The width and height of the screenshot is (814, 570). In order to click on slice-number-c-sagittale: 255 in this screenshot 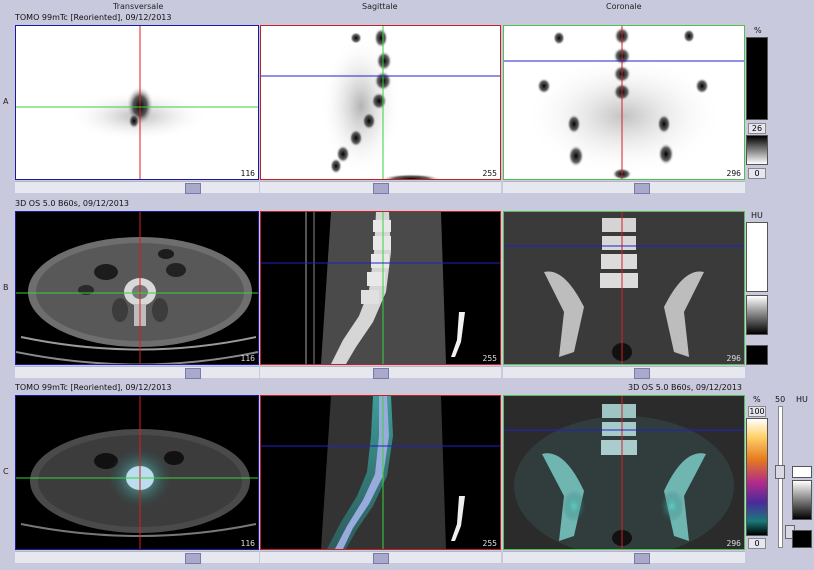, I will do `click(489, 543)`.